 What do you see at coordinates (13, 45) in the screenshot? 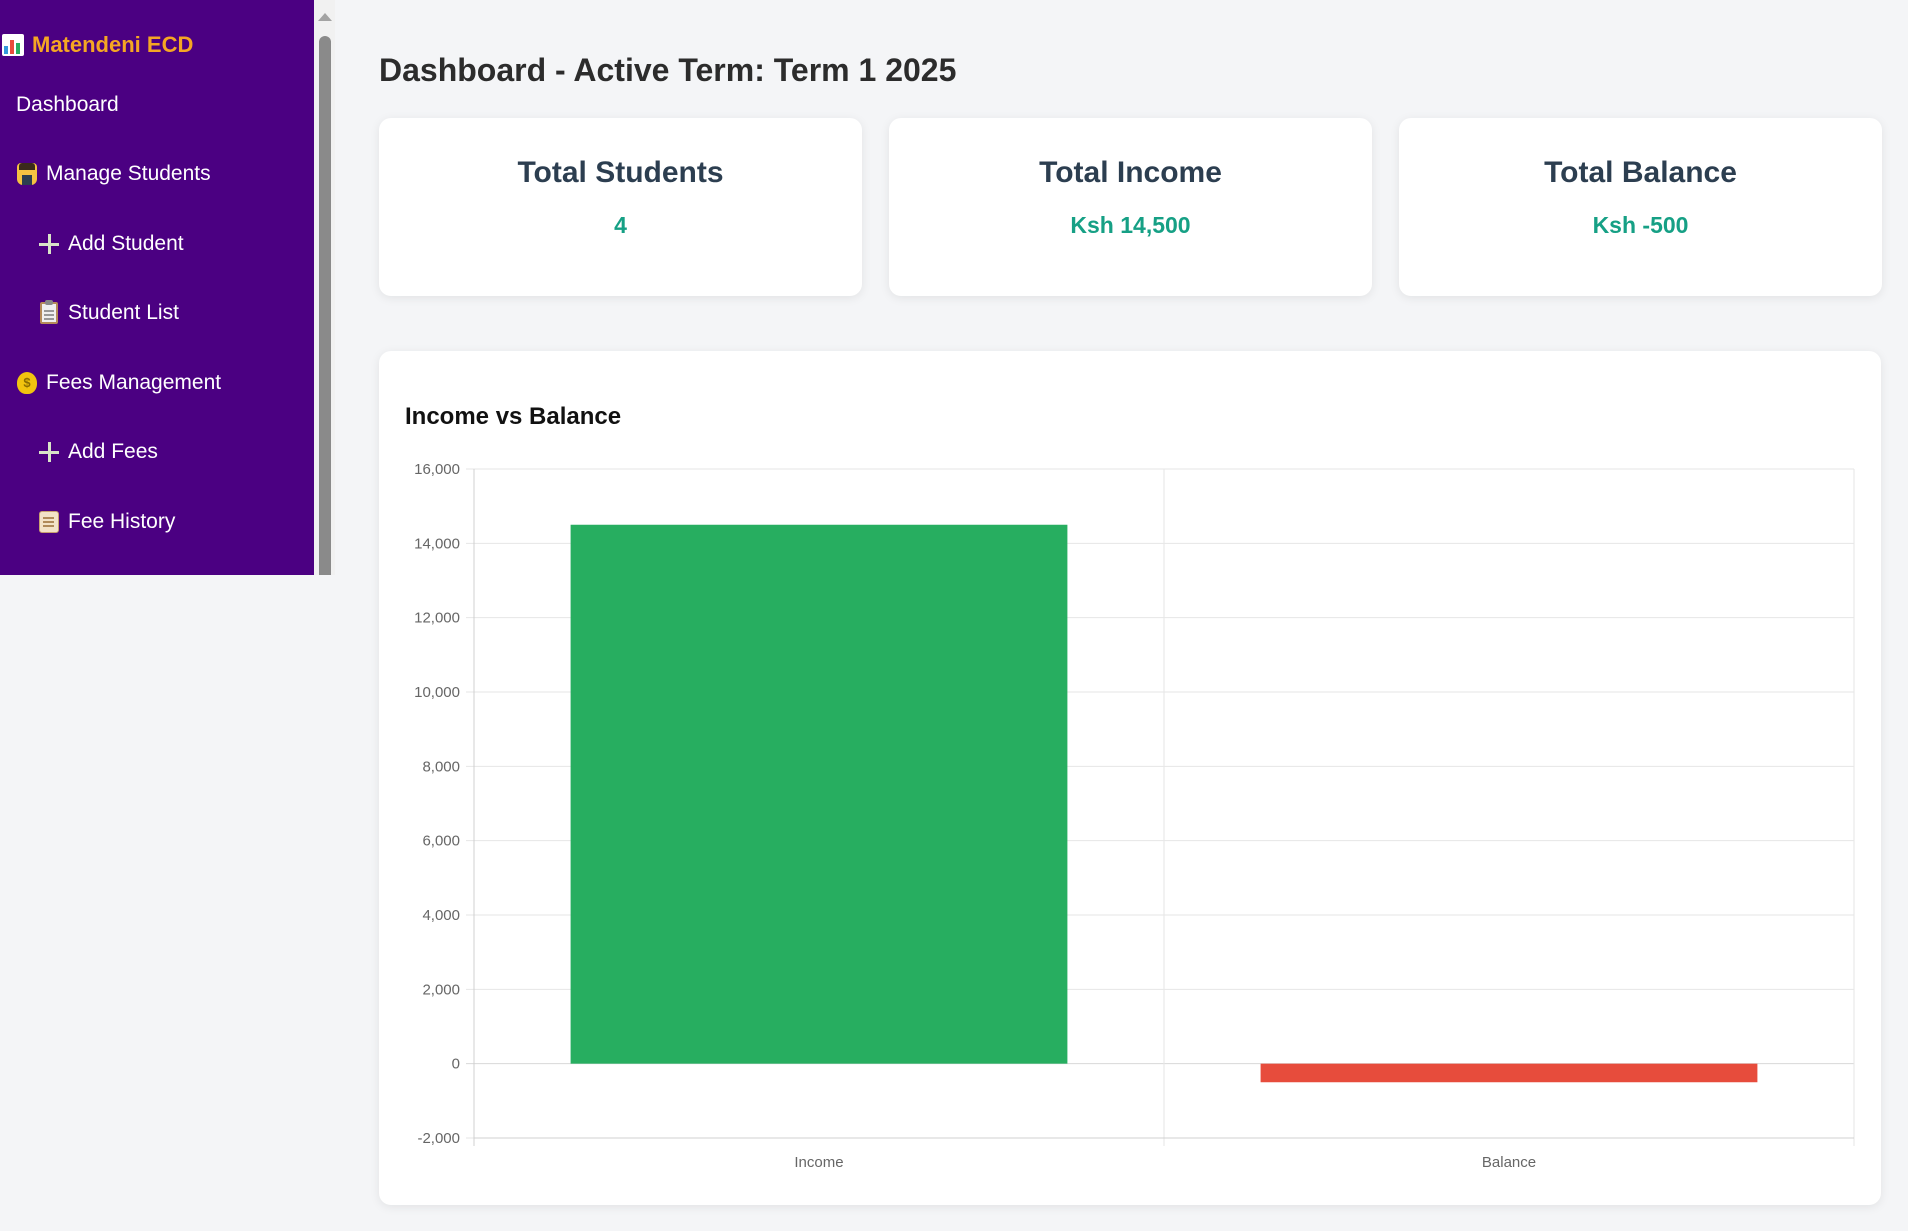
I see `bar-chart-icon` at bounding box center [13, 45].